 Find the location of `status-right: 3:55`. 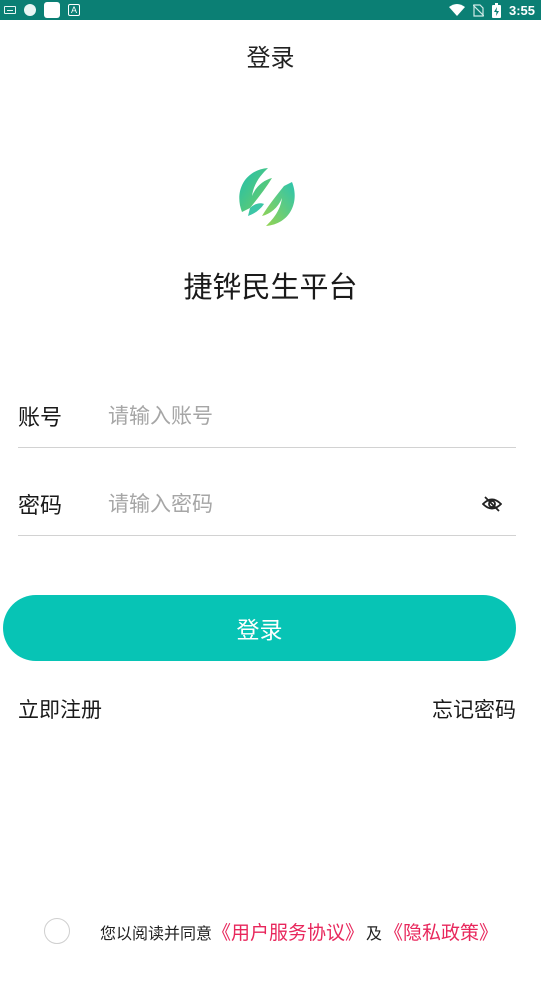

status-right: 3:55 is located at coordinates (491, 10).